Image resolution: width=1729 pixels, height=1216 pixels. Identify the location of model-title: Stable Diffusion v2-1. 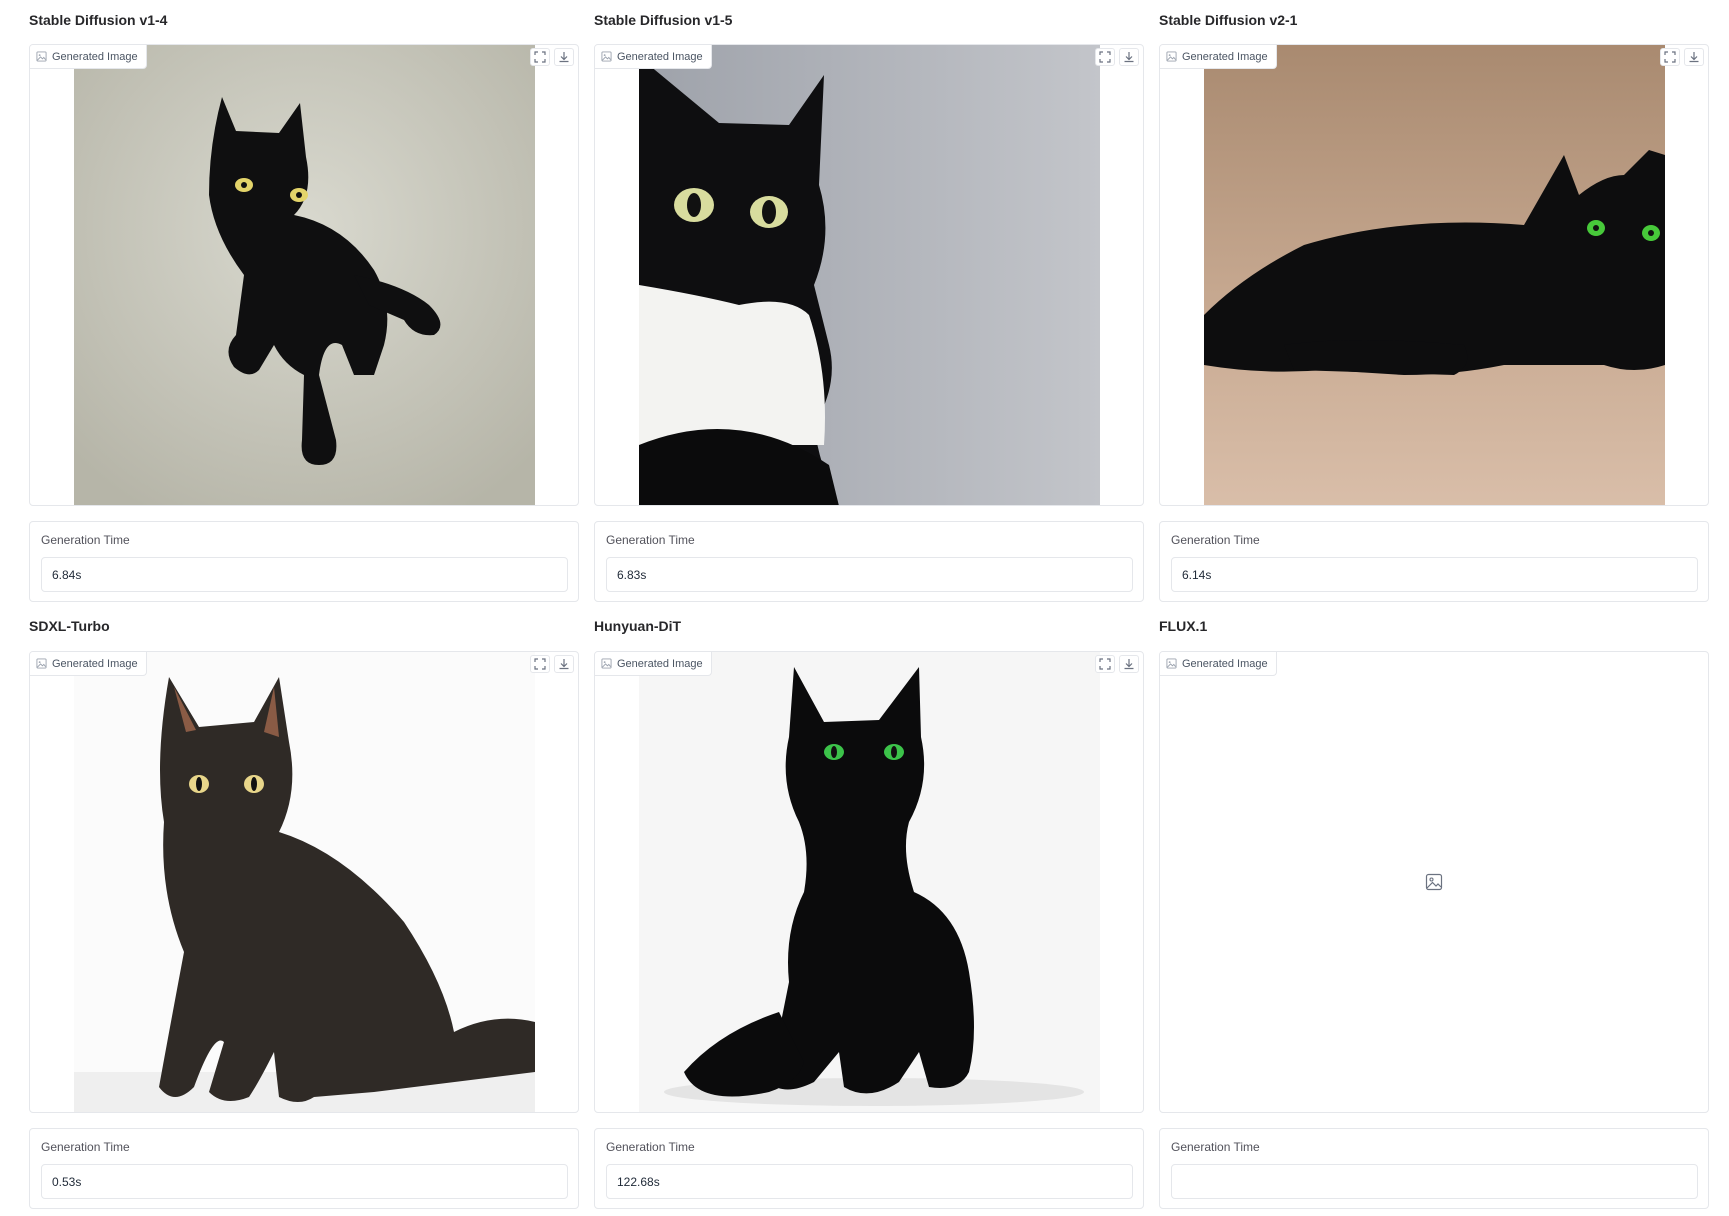
(1228, 20).